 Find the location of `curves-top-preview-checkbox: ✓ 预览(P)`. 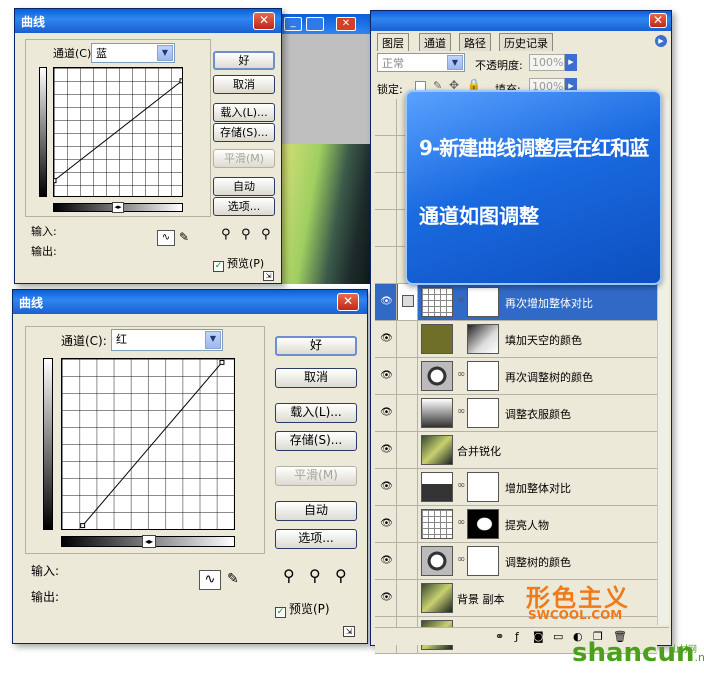

curves-top-preview-checkbox: ✓ 预览(P) is located at coordinates (238, 263).